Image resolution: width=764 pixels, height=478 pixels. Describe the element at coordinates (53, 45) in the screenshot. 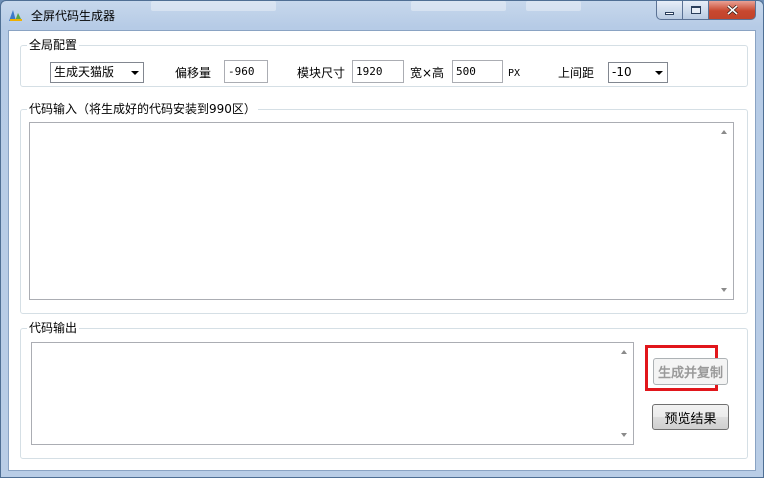

I see `global-config-label: 全局配置` at that location.